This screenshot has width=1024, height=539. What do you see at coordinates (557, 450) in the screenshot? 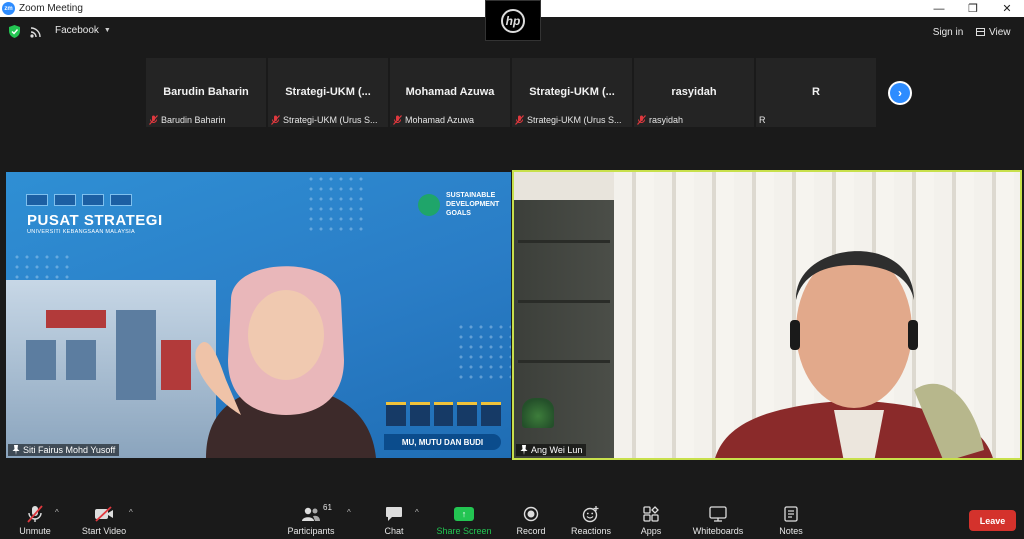
I see `video-name-text: Ang Wei Lun` at bounding box center [557, 450].